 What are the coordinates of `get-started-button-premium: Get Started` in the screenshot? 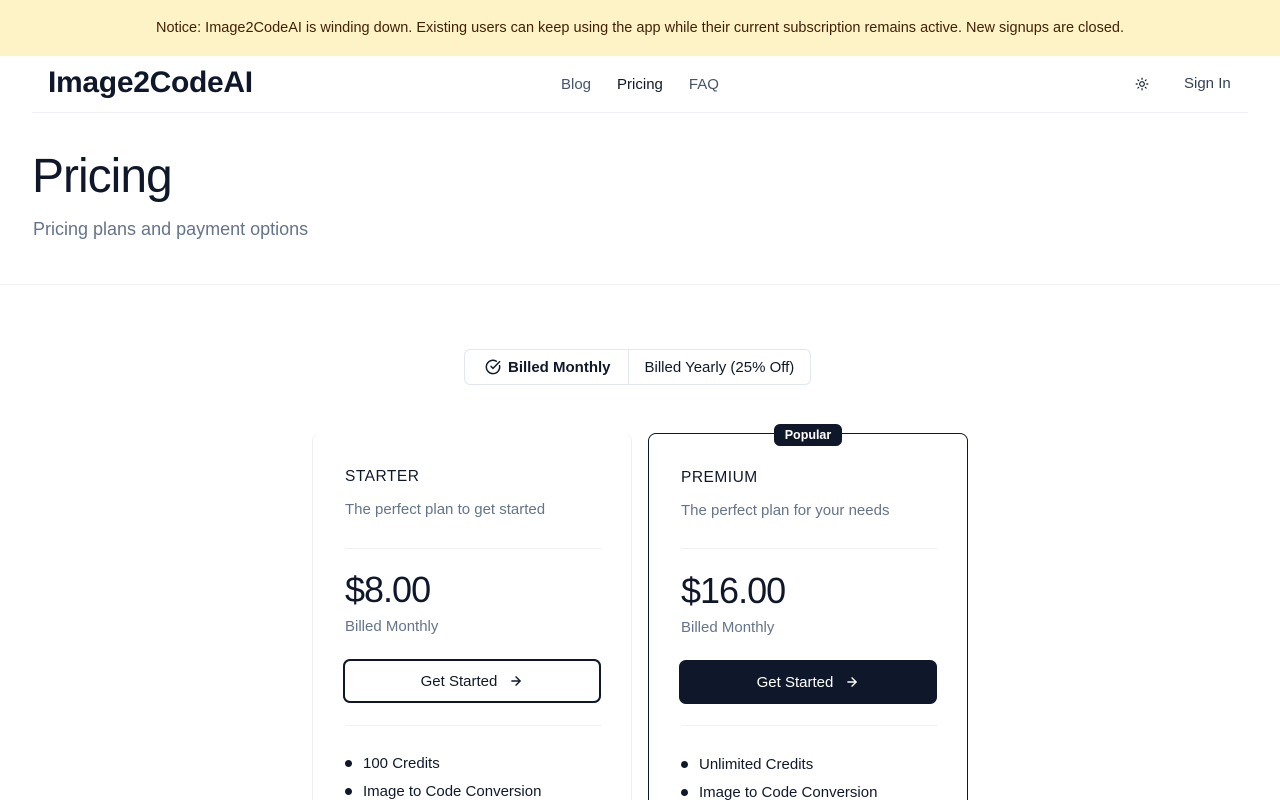 It's located at (808, 682).